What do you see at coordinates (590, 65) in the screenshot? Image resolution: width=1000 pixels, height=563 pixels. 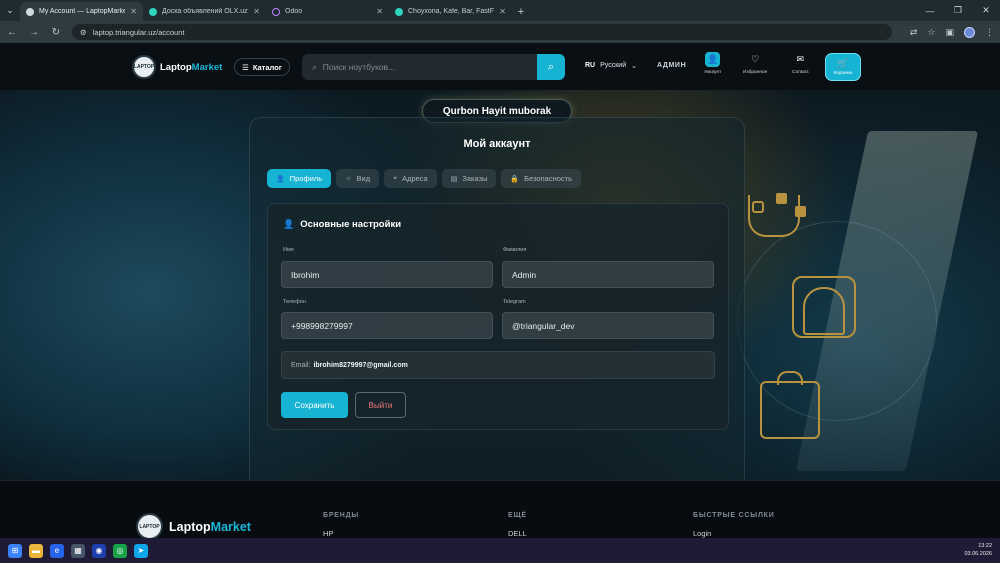 I see `lang-code: RU` at bounding box center [590, 65].